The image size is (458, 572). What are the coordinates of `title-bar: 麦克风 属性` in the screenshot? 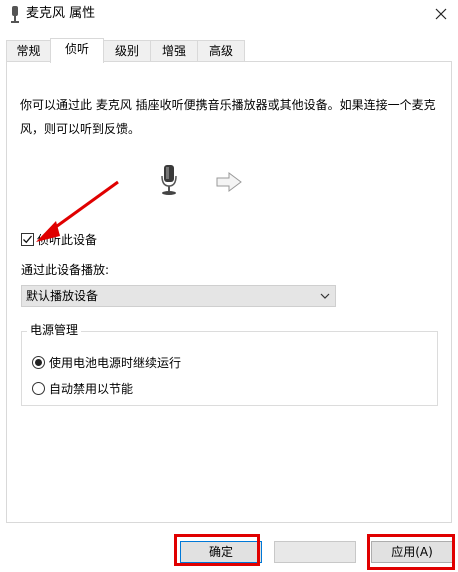 It's located at (229, 15).